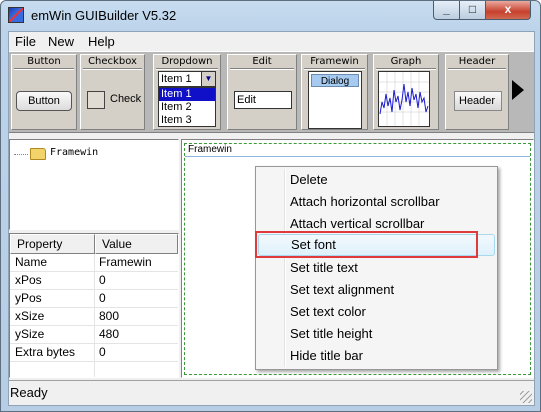 Image resolution: width=541 pixels, height=412 pixels. I want to click on minimize-button: _, so click(446, 10).